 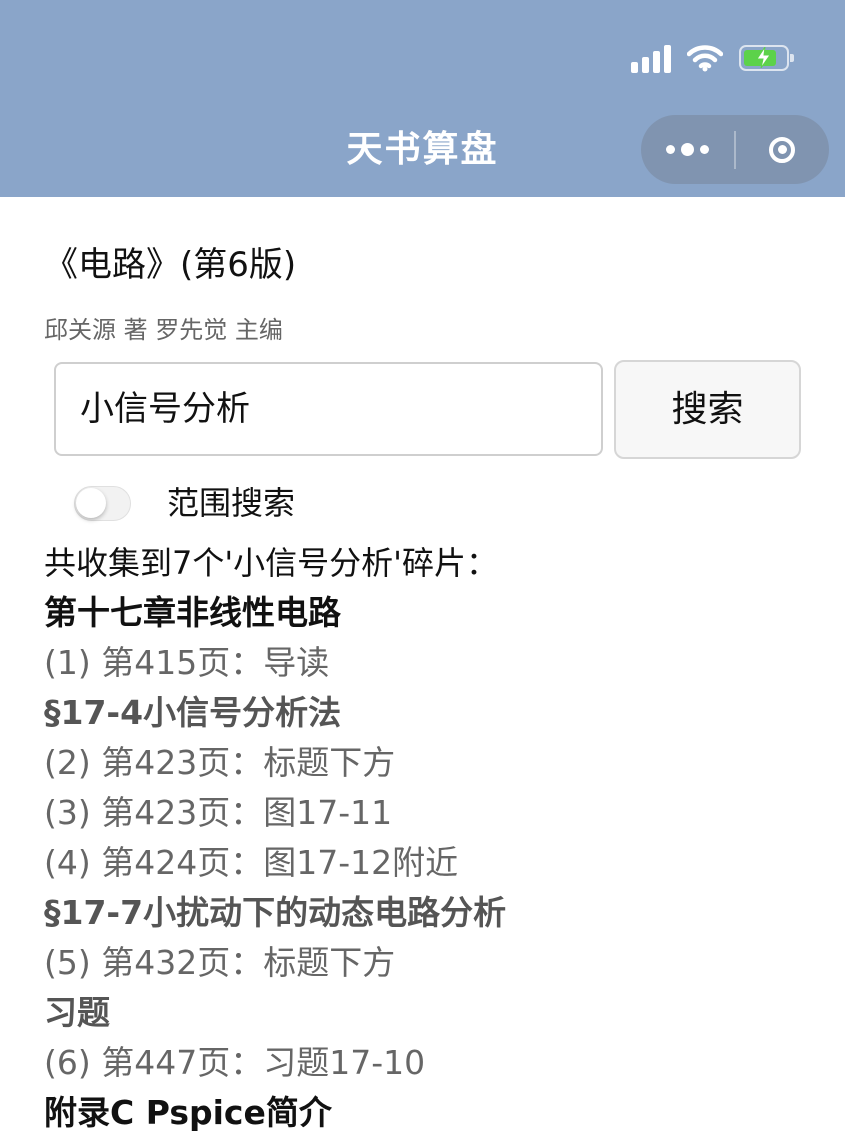 I want to click on more-icon, so click(x=687, y=149).